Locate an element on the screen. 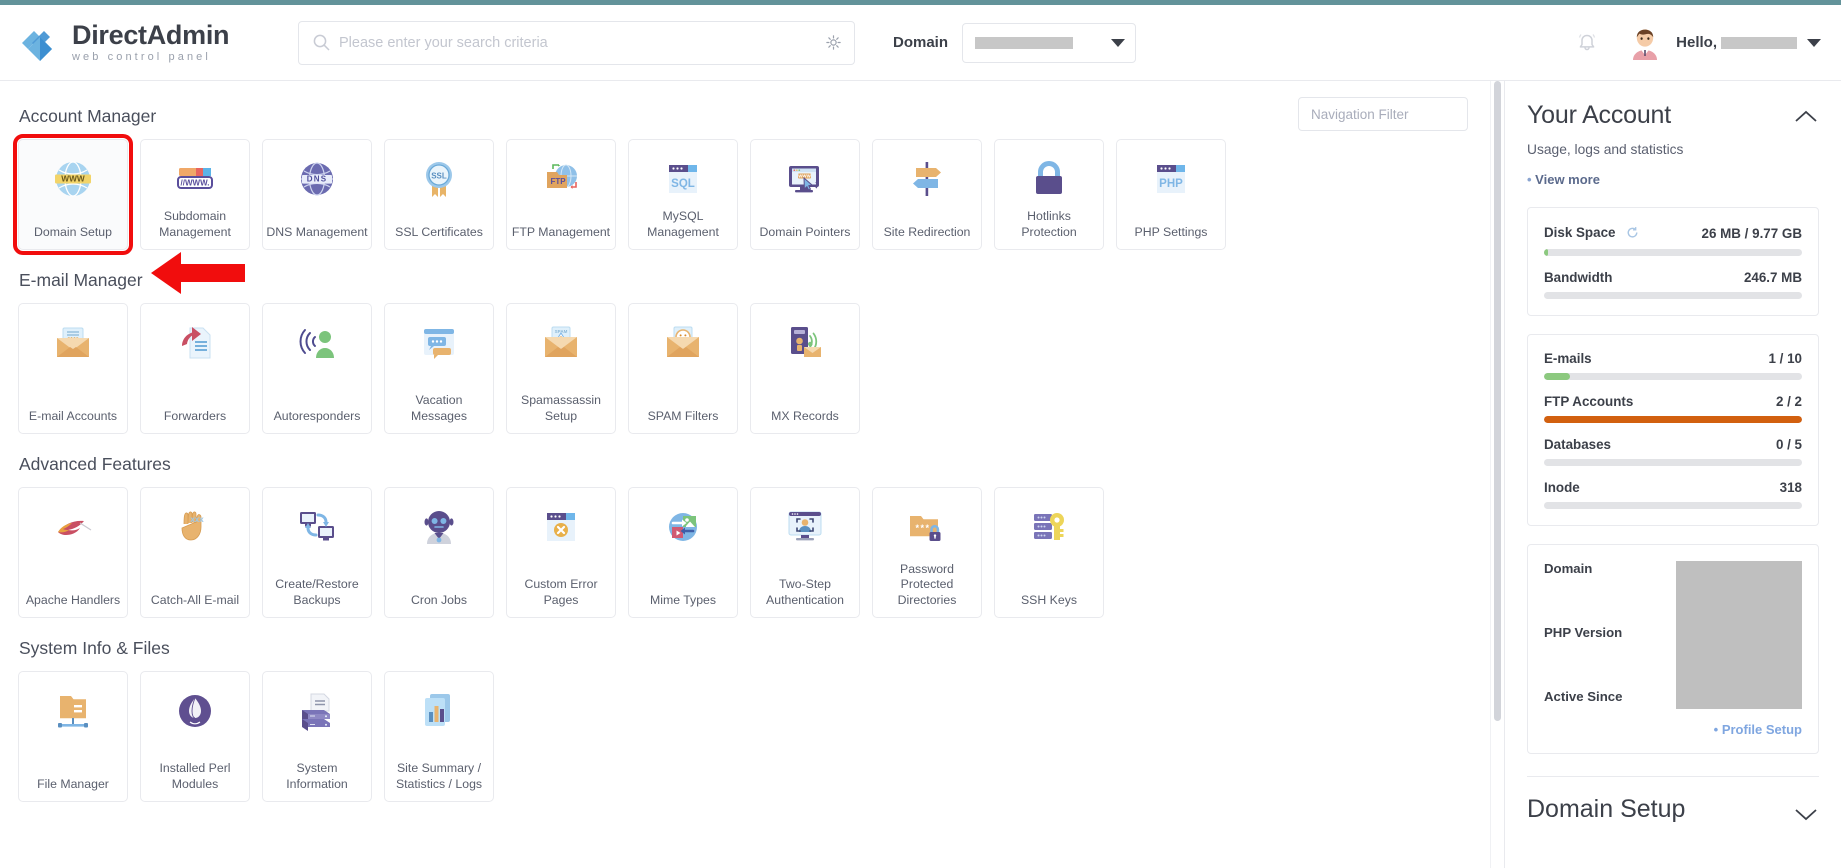  tile-php-settings: PHP PHP Settings is located at coordinates (1171, 194).